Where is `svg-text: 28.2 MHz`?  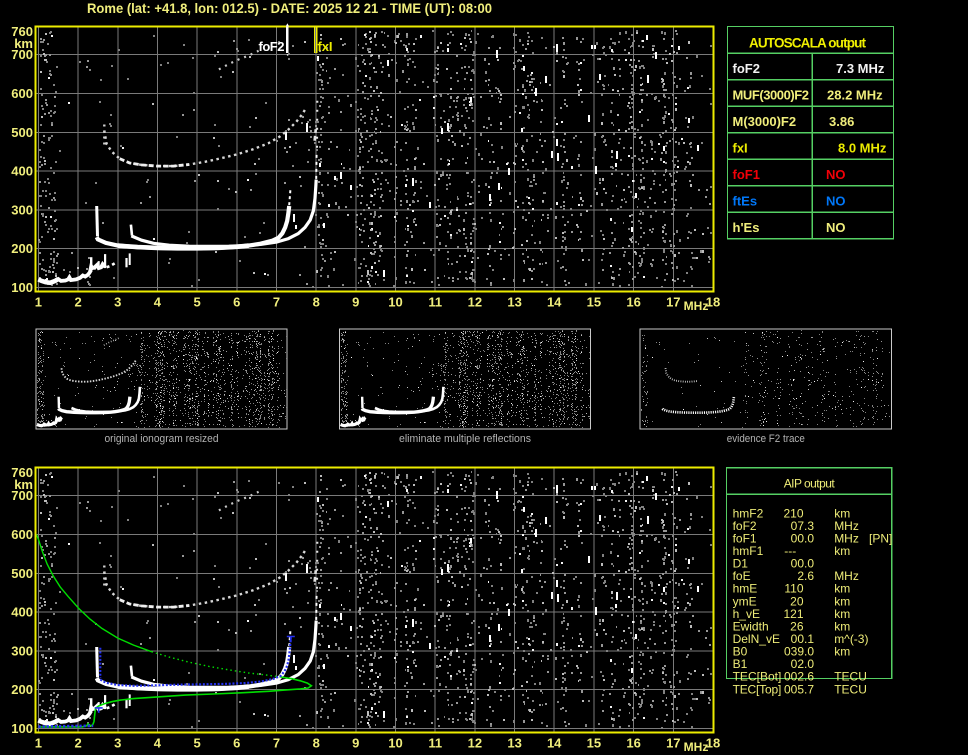 svg-text: 28.2 MHz is located at coordinates (855, 95).